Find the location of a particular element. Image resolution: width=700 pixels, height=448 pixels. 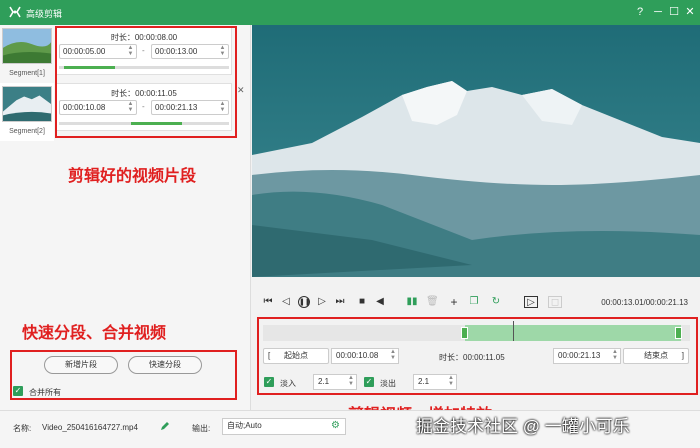

skip-to-end-icon: ⏭ is located at coordinates (340, 302).